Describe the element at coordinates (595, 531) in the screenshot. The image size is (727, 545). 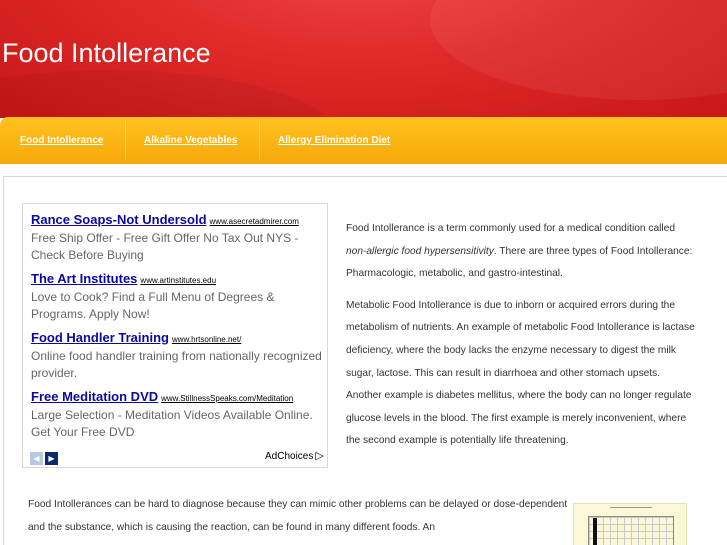
I see `chart-thumbnail-bar` at that location.